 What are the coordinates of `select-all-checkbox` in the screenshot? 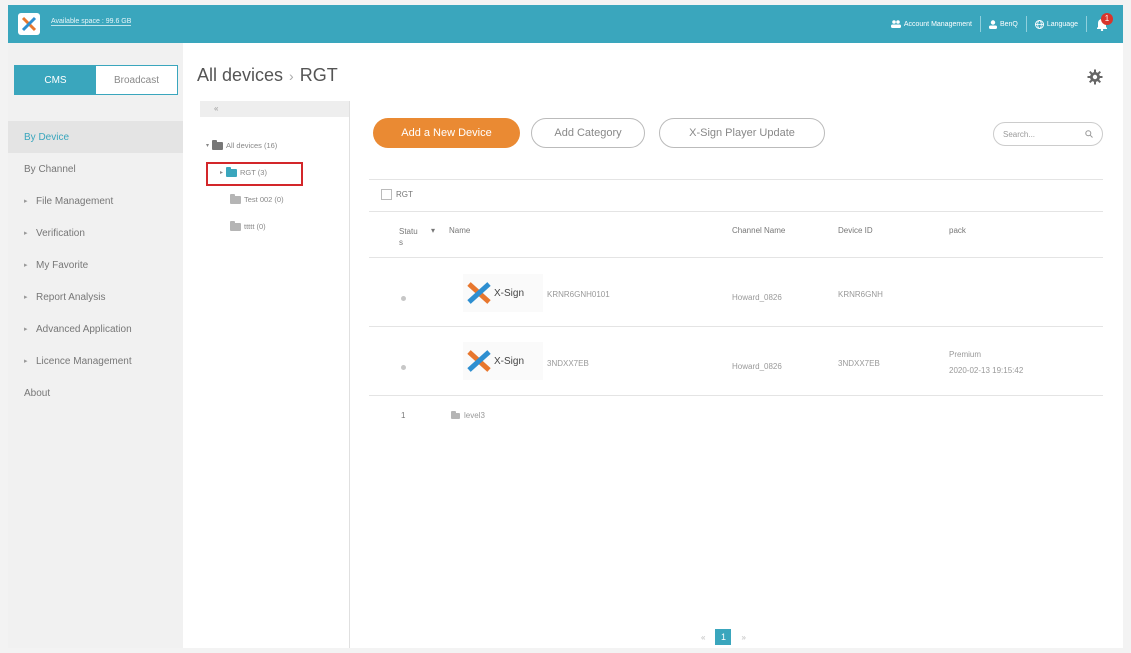 It's located at (386, 194).